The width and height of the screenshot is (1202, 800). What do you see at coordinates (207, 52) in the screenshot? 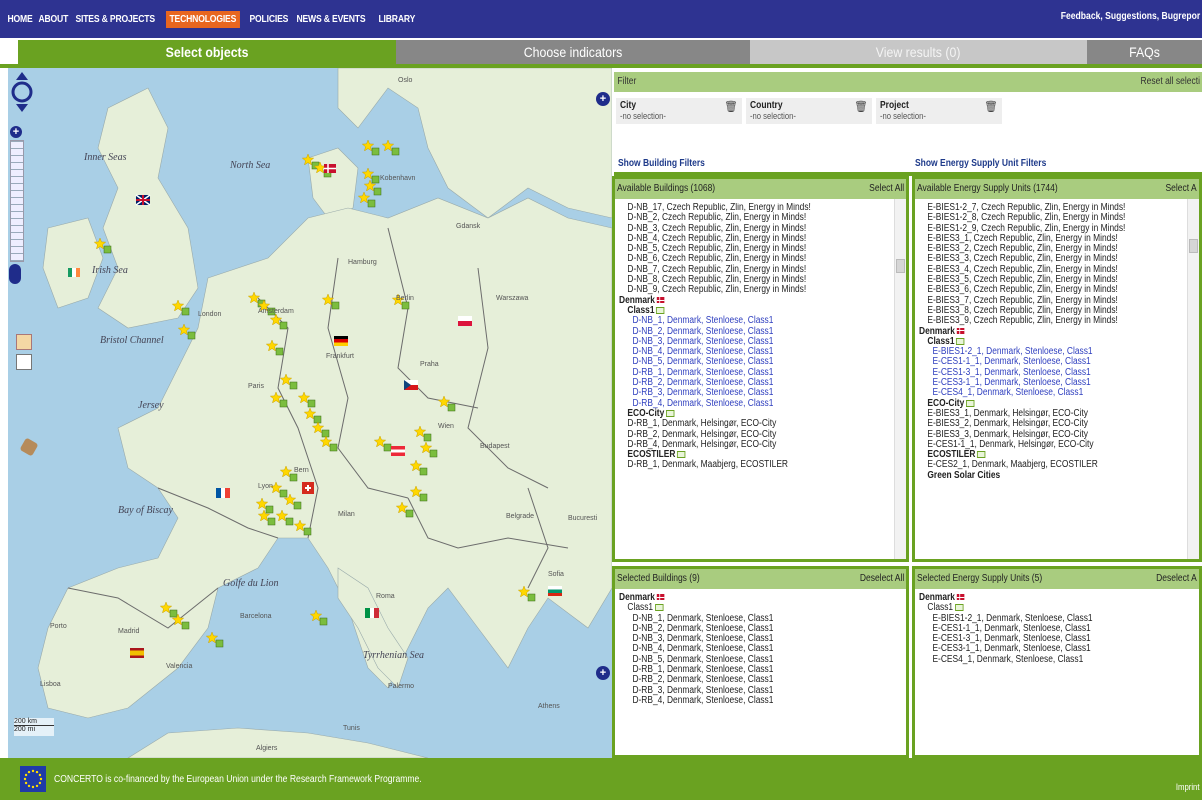
I see `tab-select-objects: Select objects` at bounding box center [207, 52].